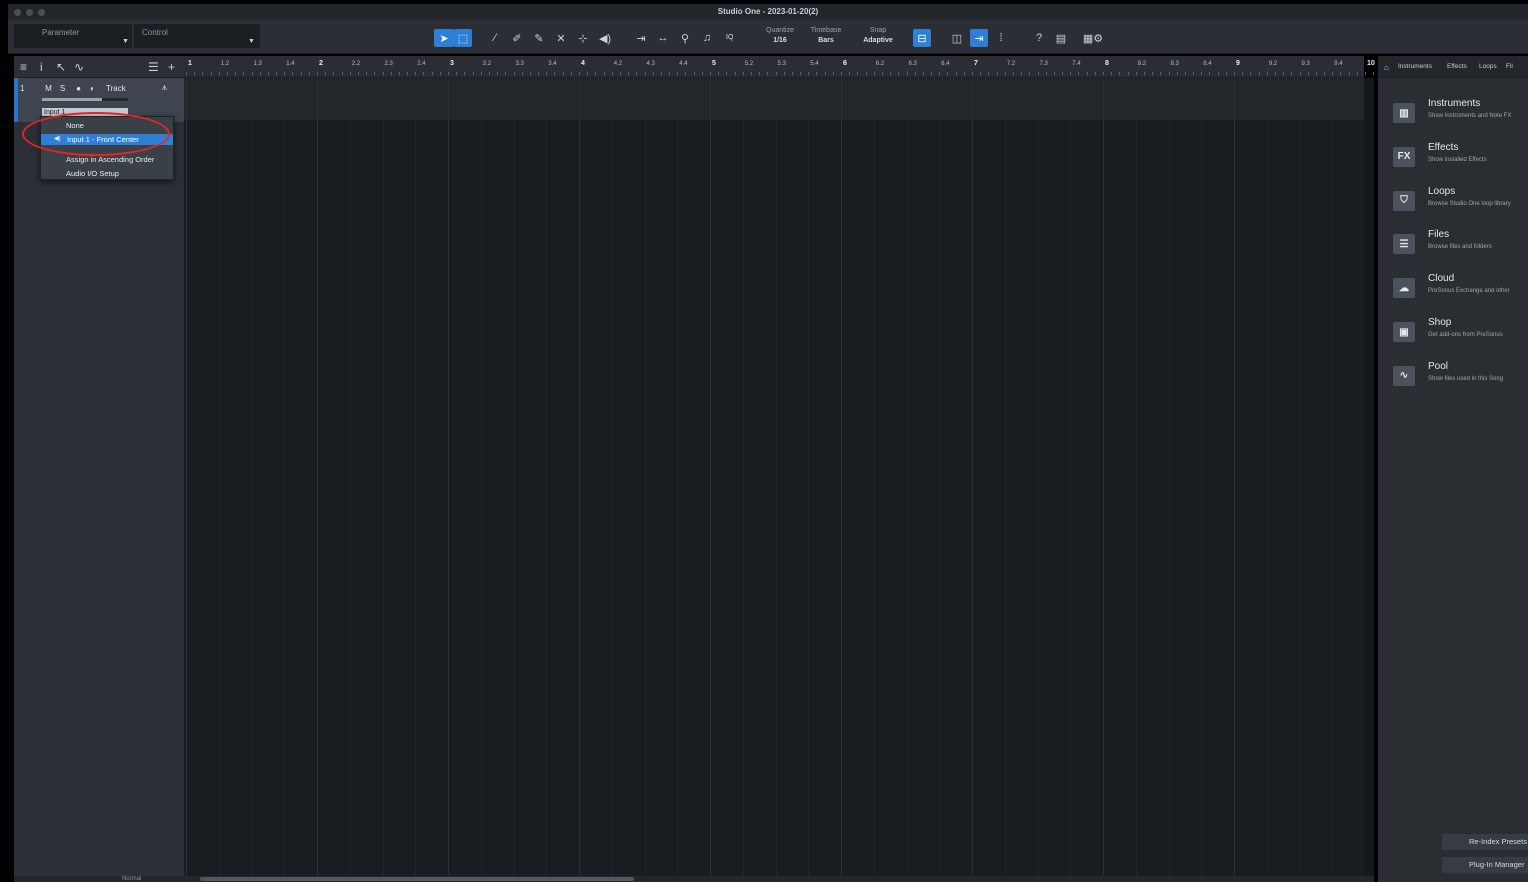 The image size is (1528, 882). I want to click on home-icon: ⌂, so click(1386, 67).